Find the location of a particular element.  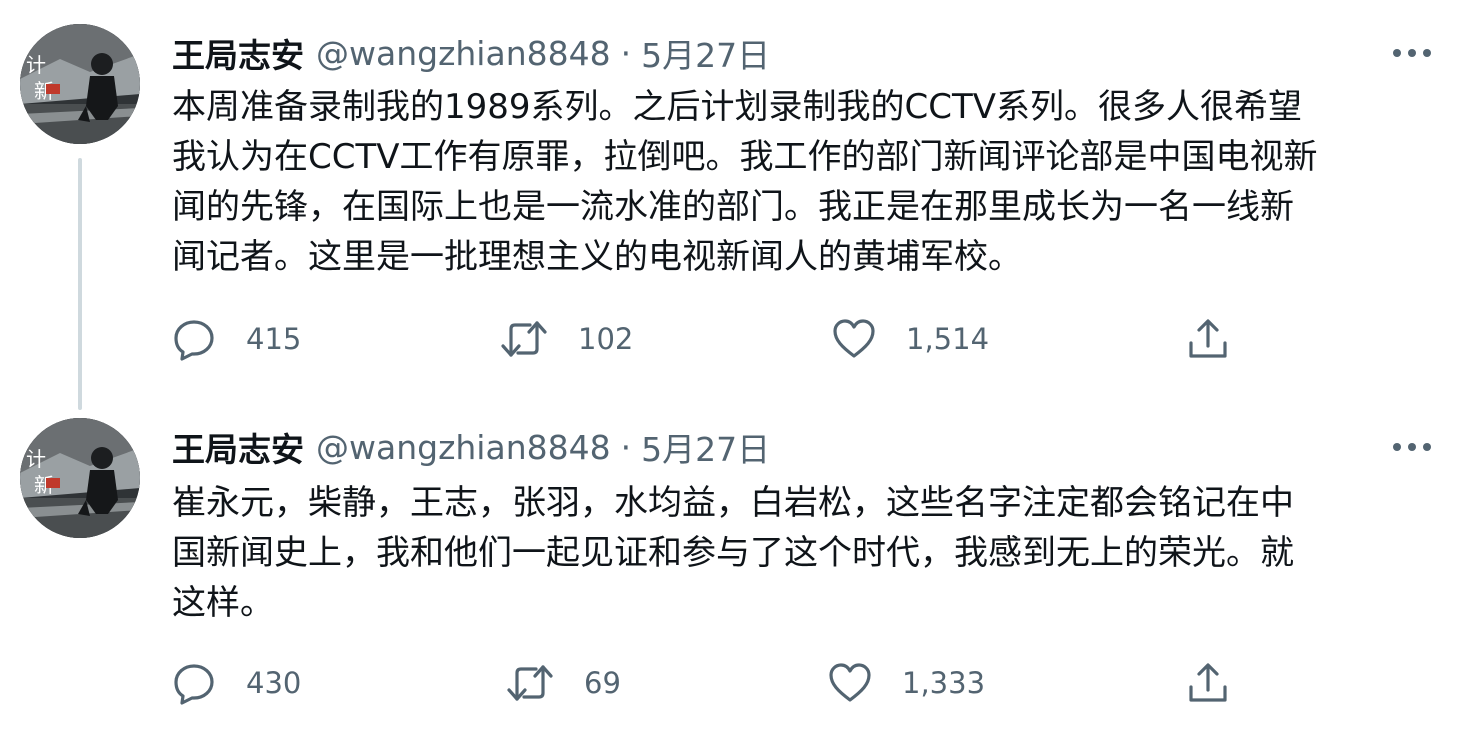

like-button: 1,333 is located at coordinates (906, 683).